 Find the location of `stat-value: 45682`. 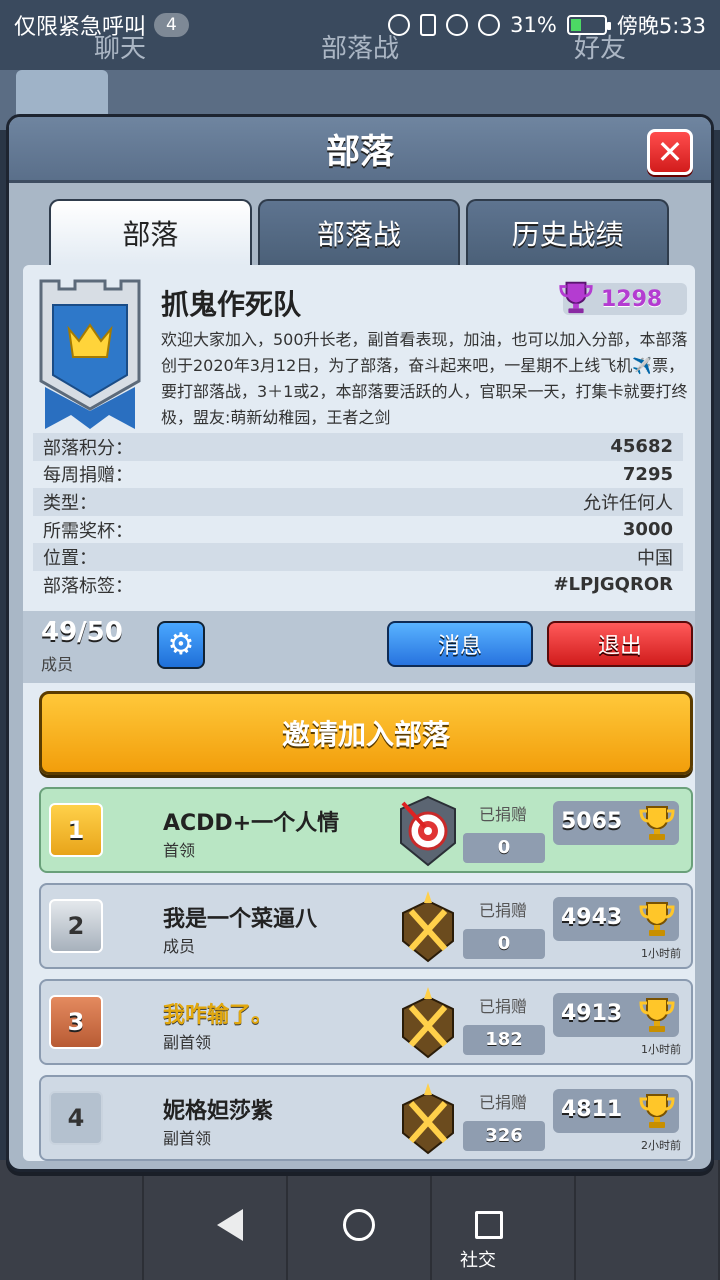

stat-value: 45682 is located at coordinates (641, 447).